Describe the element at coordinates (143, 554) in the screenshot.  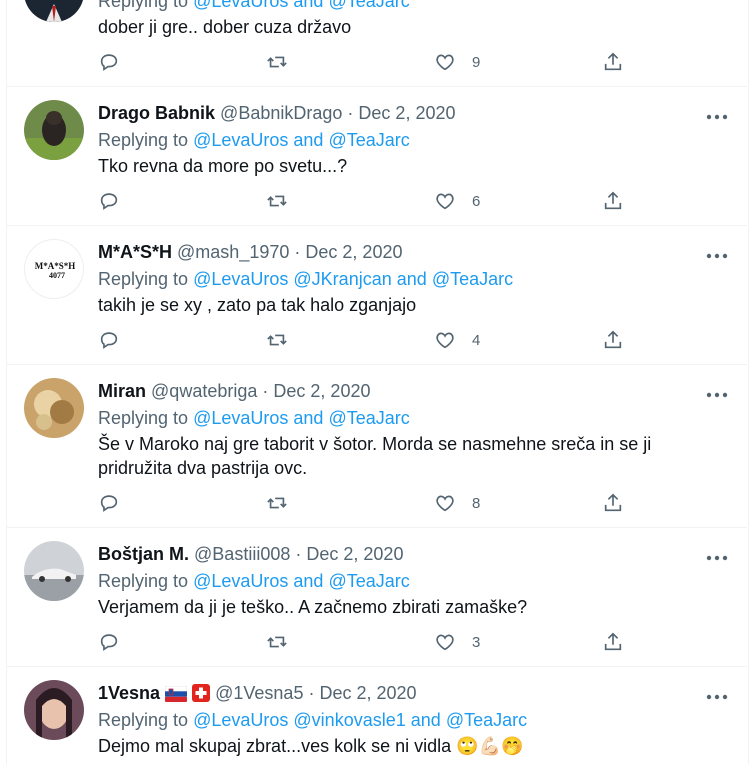
I see `display-name: Boštjan M.` at that location.